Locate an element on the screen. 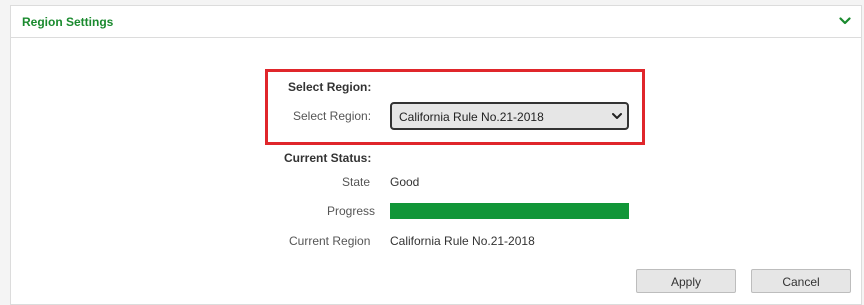 Image resolution: width=864 pixels, height=305 pixels. region-select: California Rule No.21-2018 is located at coordinates (509, 116).